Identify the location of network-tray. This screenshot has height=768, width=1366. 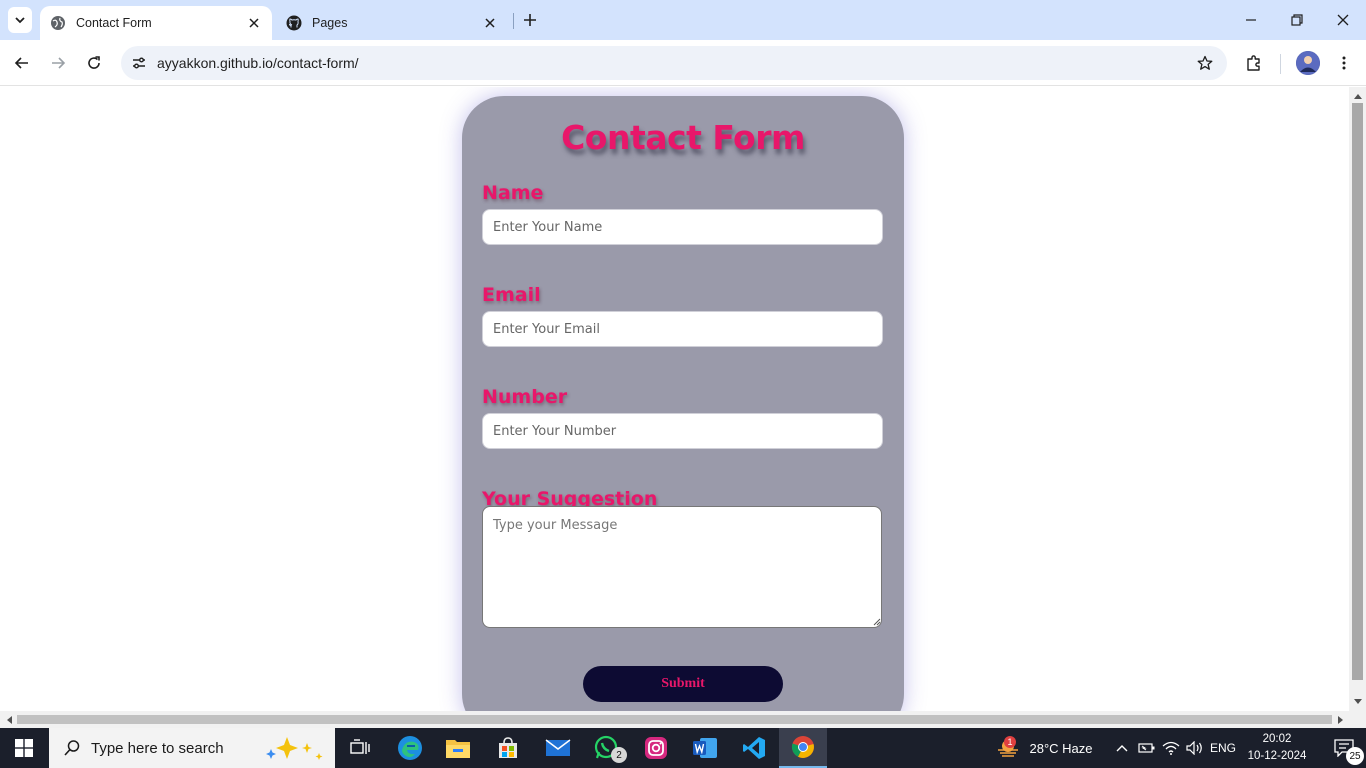
(1171, 748).